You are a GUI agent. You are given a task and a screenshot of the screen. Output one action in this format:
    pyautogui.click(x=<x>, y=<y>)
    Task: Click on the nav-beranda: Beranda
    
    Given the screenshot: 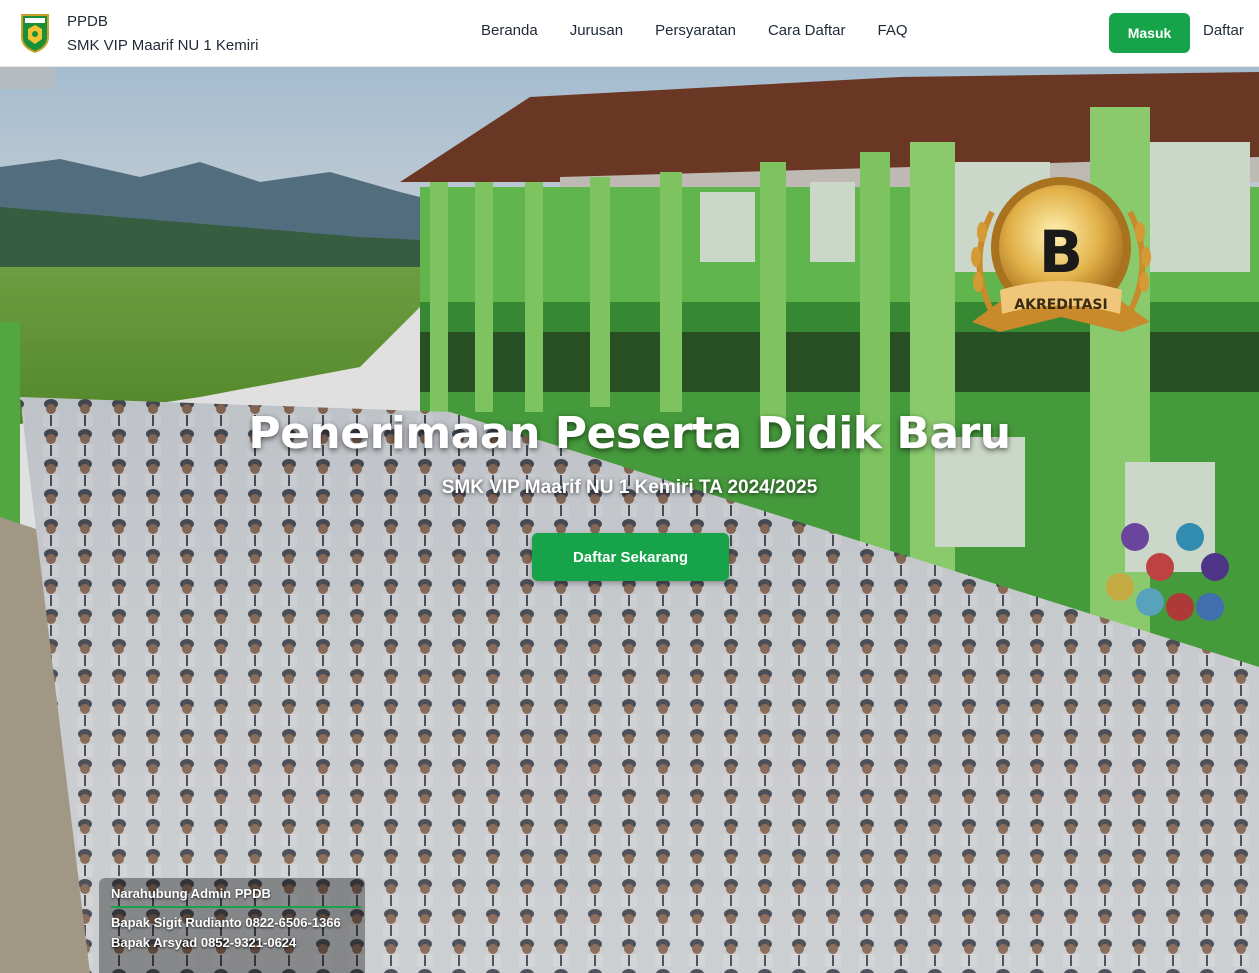 What is the action you would take?
    pyautogui.click(x=509, y=30)
    